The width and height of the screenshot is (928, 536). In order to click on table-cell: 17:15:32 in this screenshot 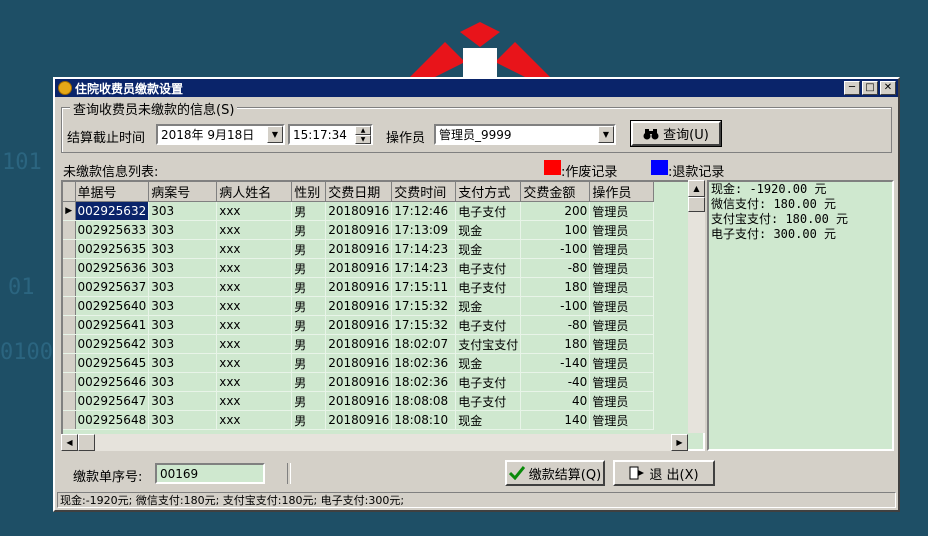, I will do `click(424, 306)`.